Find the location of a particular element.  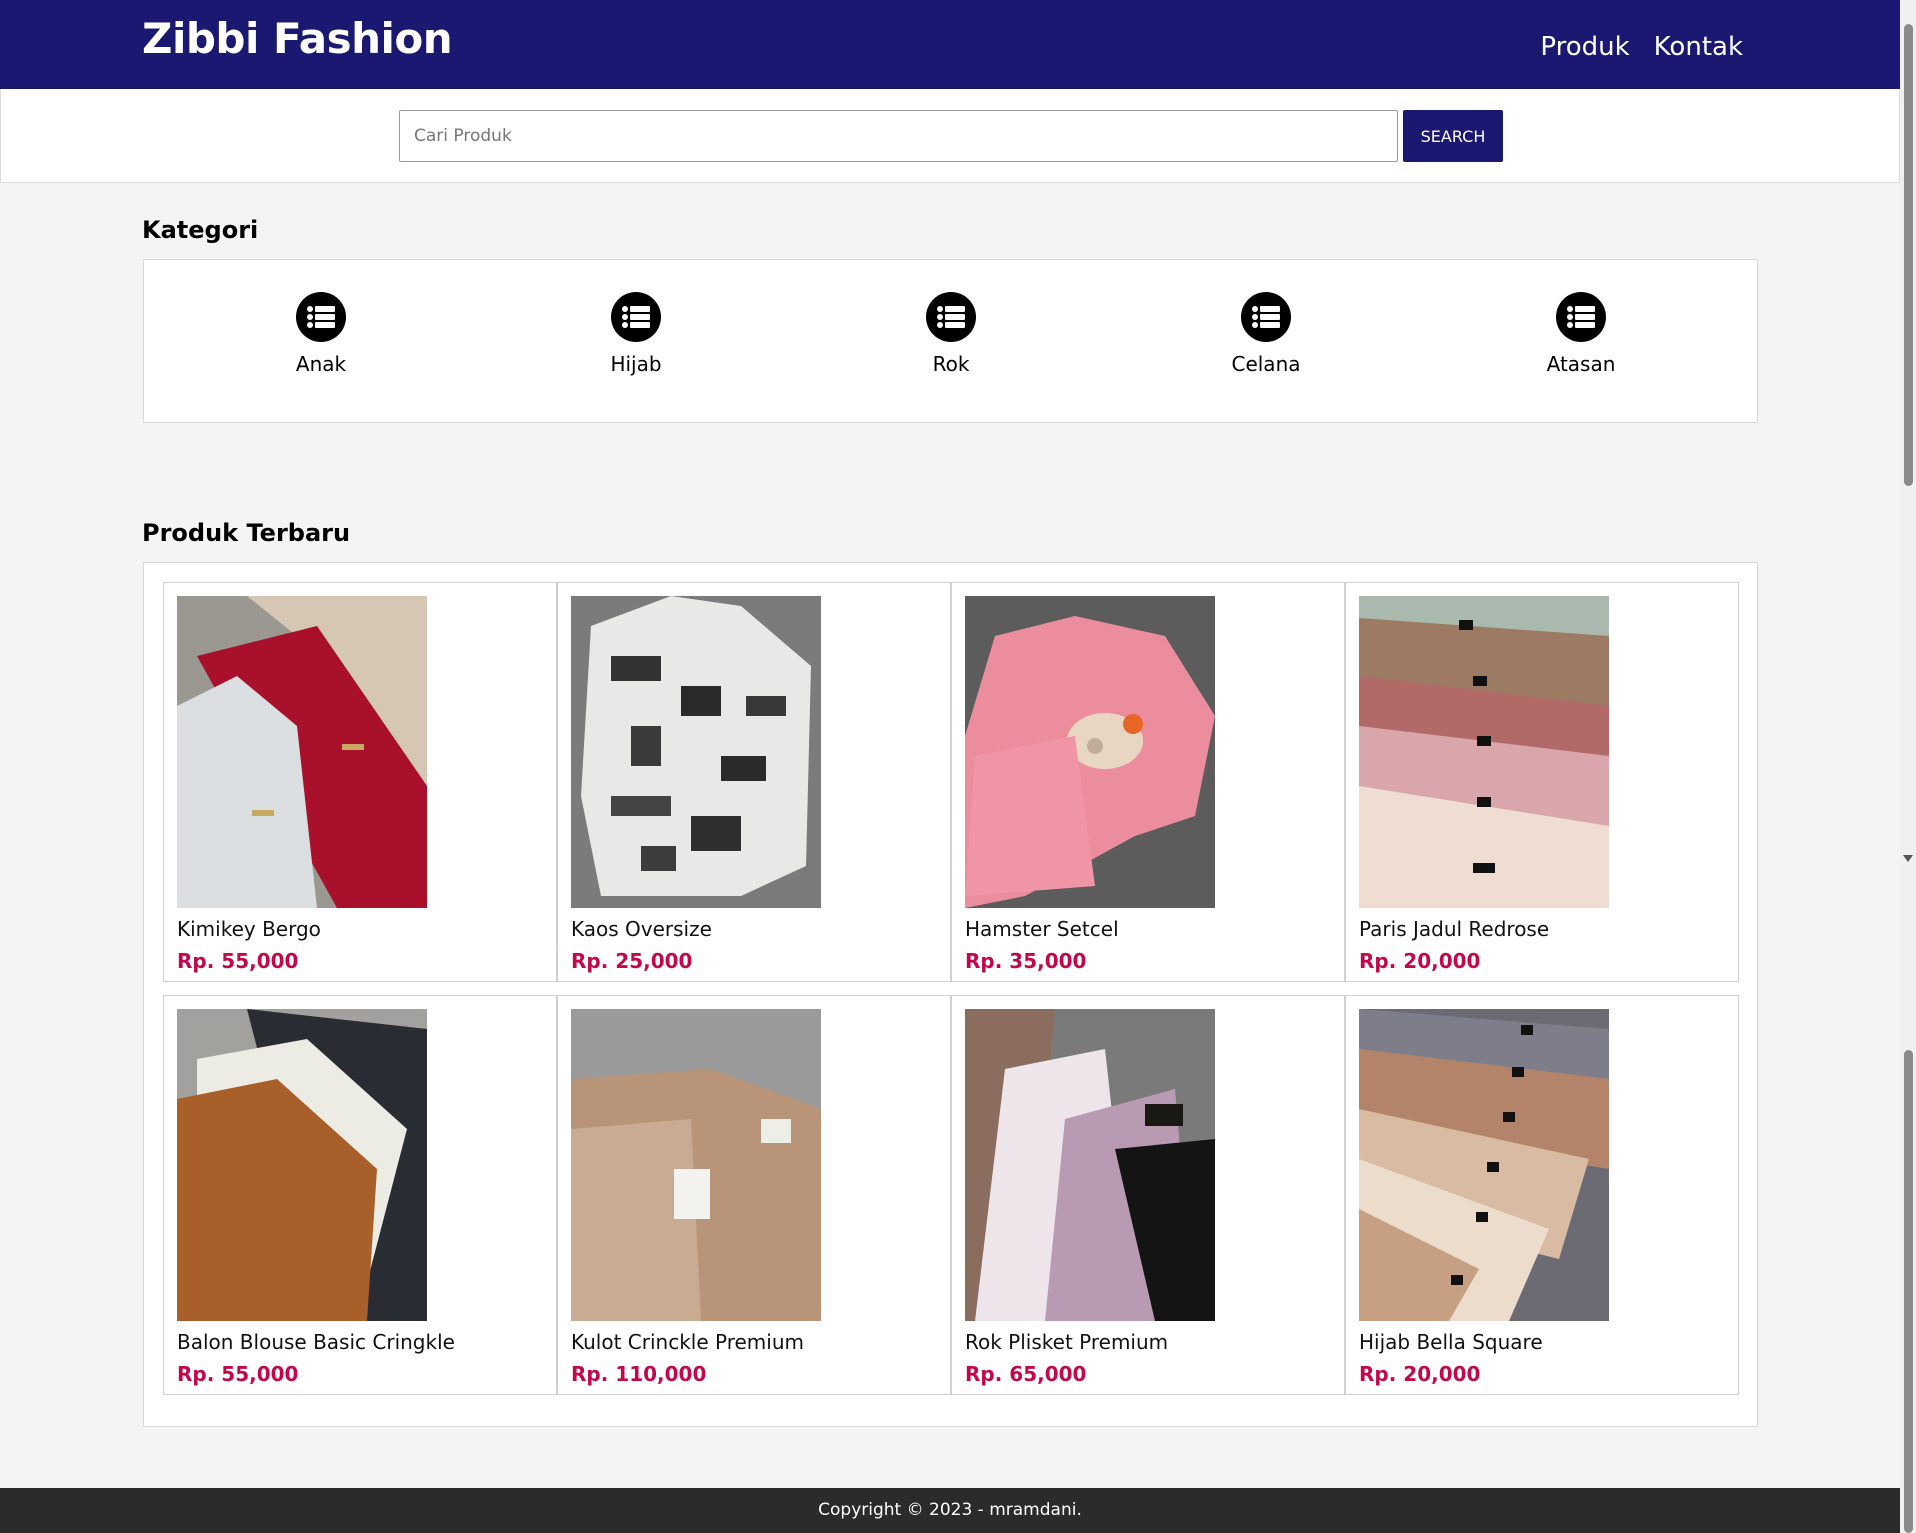

product-card: Hijab Bella Square Rp. 20,000 is located at coordinates (1542, 1195).